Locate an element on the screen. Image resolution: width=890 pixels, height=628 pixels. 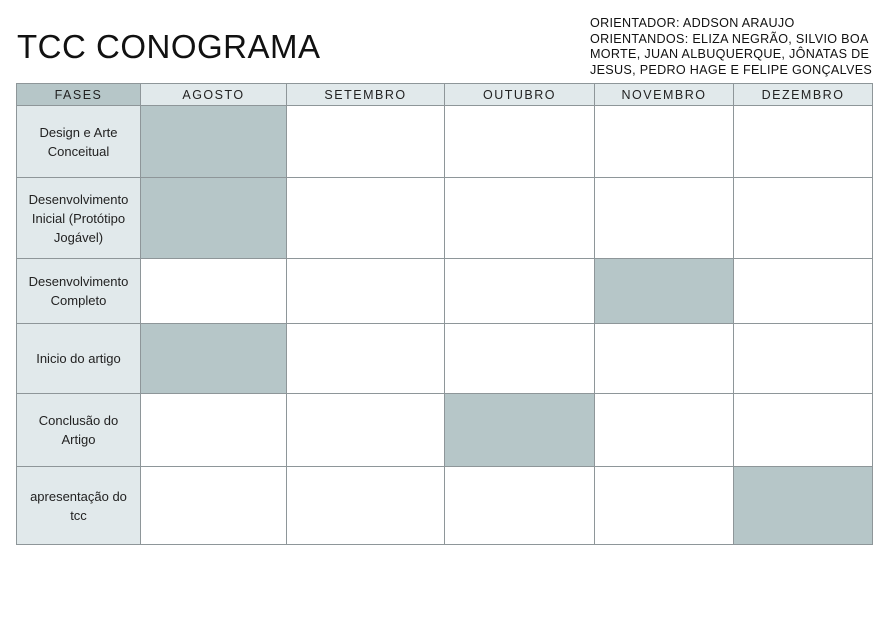
phase-cell: apresentação do tcc is located at coordinates (78, 505).